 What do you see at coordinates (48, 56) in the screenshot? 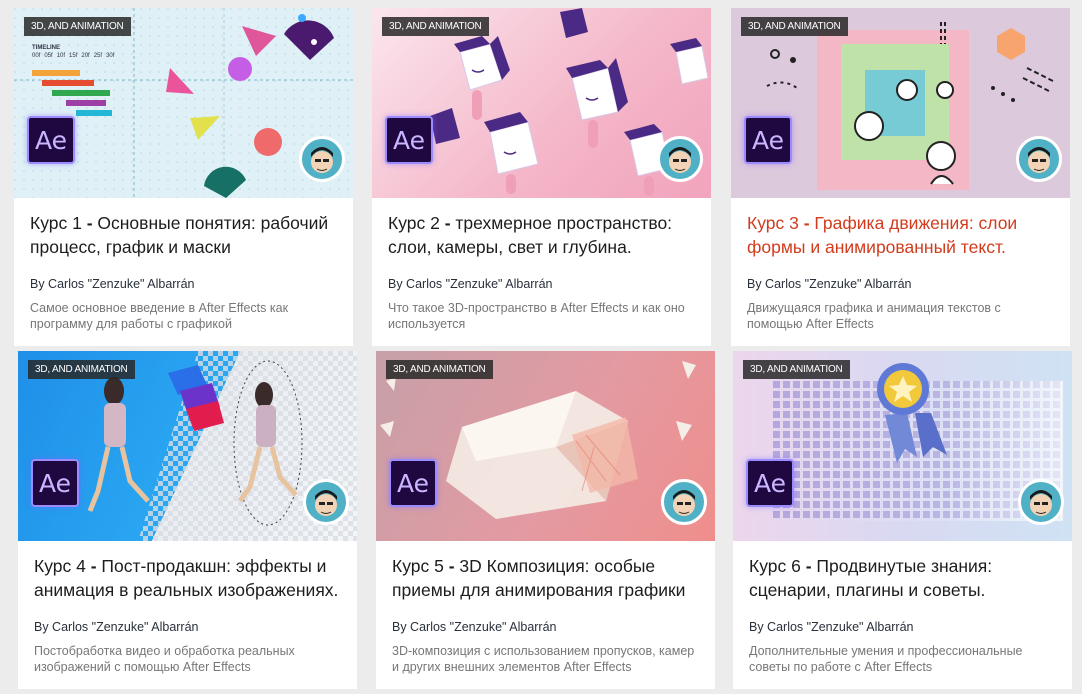
I see `timeline-tick: 05f` at bounding box center [48, 56].